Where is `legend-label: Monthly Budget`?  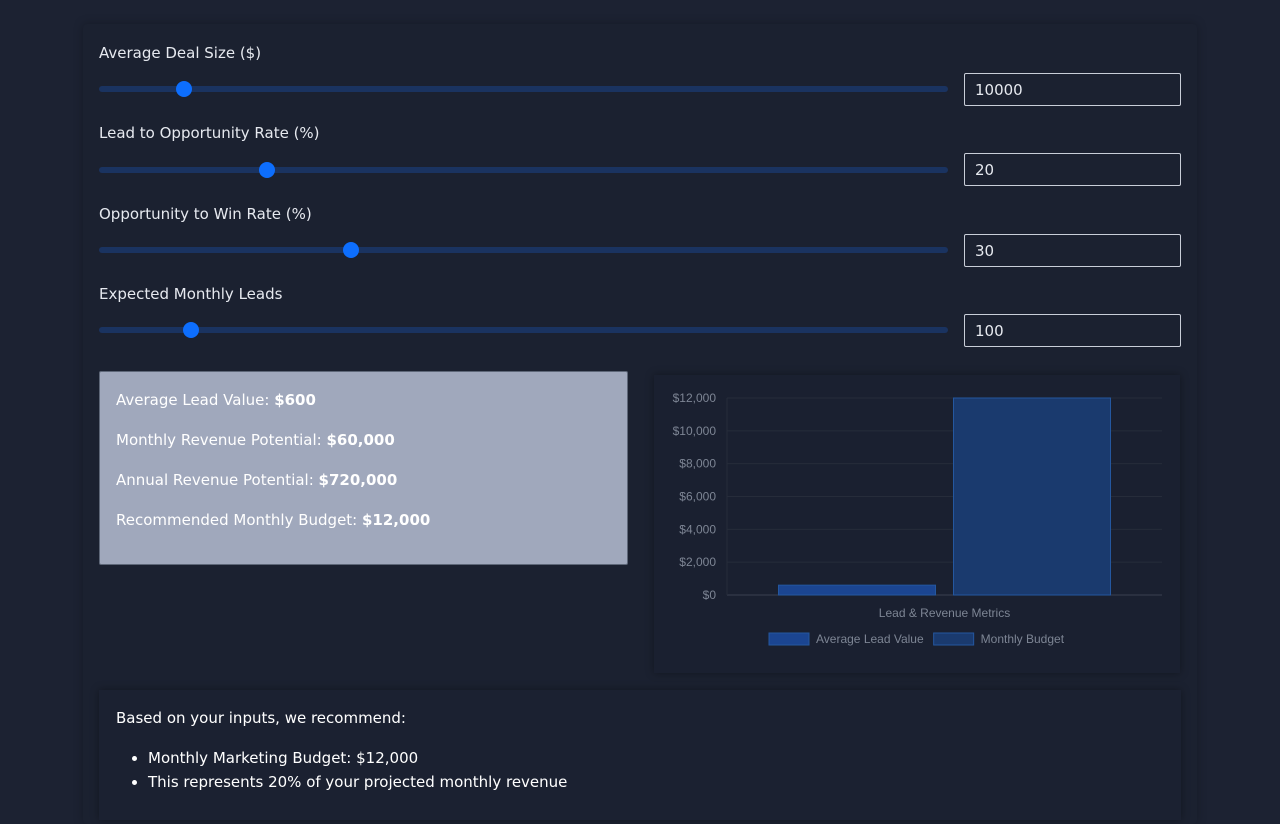 legend-label: Monthly Budget is located at coordinates (1023, 639).